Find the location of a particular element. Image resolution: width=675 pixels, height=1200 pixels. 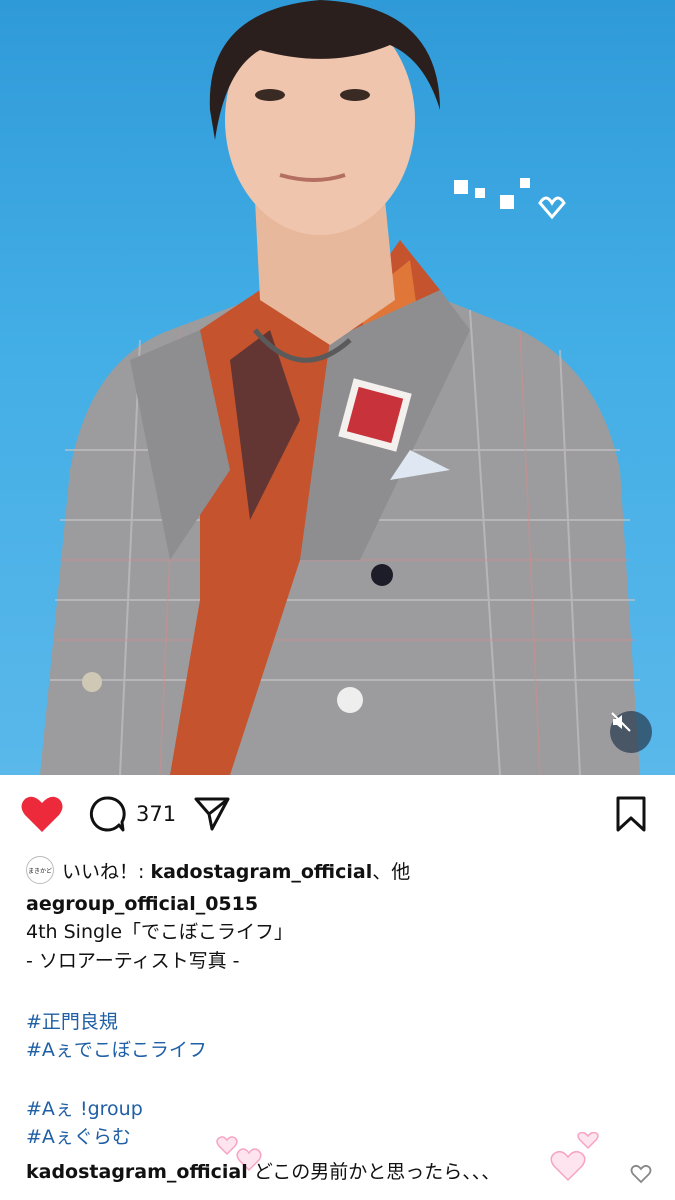

caption-line: - ソロアーティスト写真 - is located at coordinates (133, 961).